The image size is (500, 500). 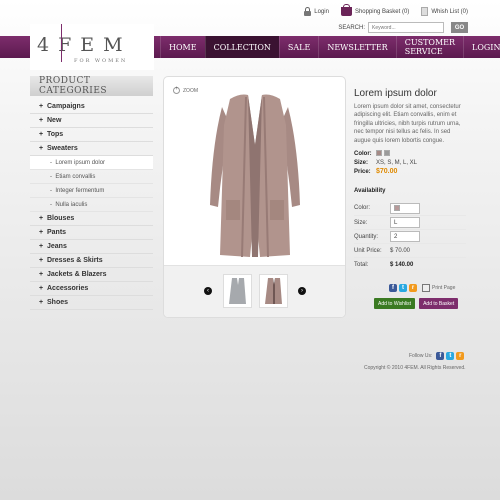 What do you see at coordinates (374, 10) in the screenshot?
I see `basket-link: Shopping Basket (0)` at bounding box center [374, 10].